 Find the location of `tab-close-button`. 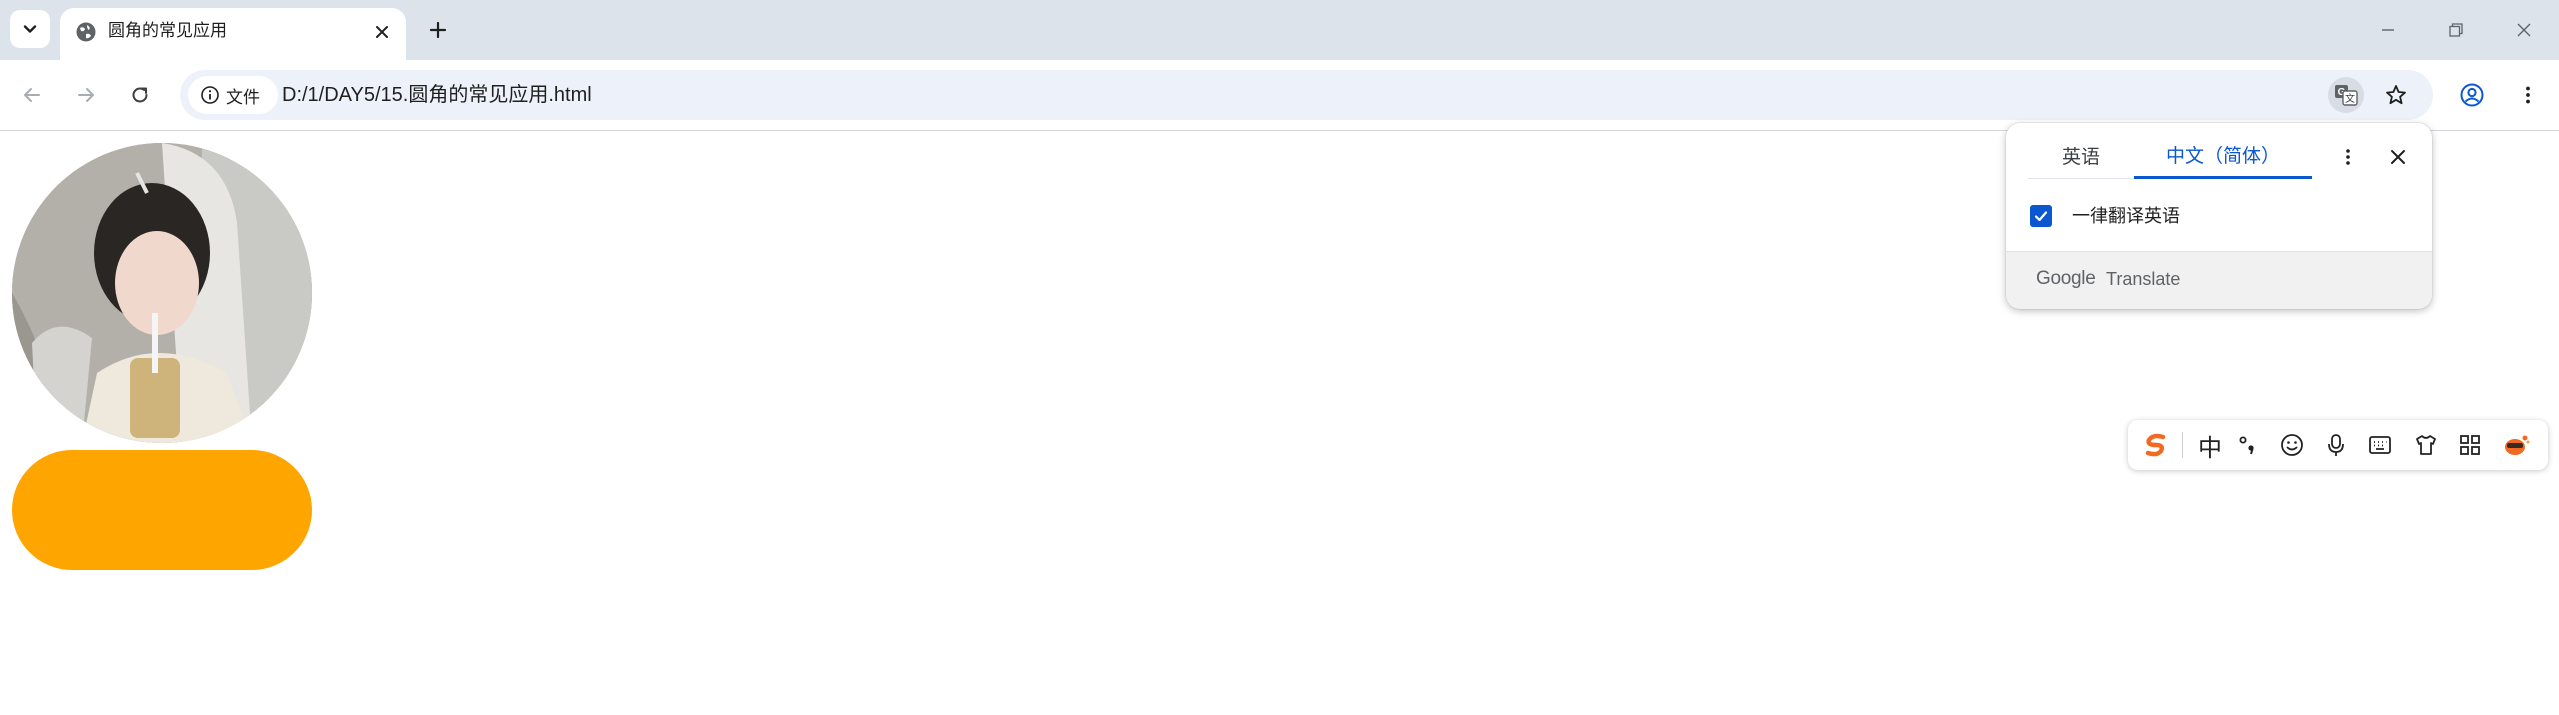

tab-close-button is located at coordinates (382, 32).